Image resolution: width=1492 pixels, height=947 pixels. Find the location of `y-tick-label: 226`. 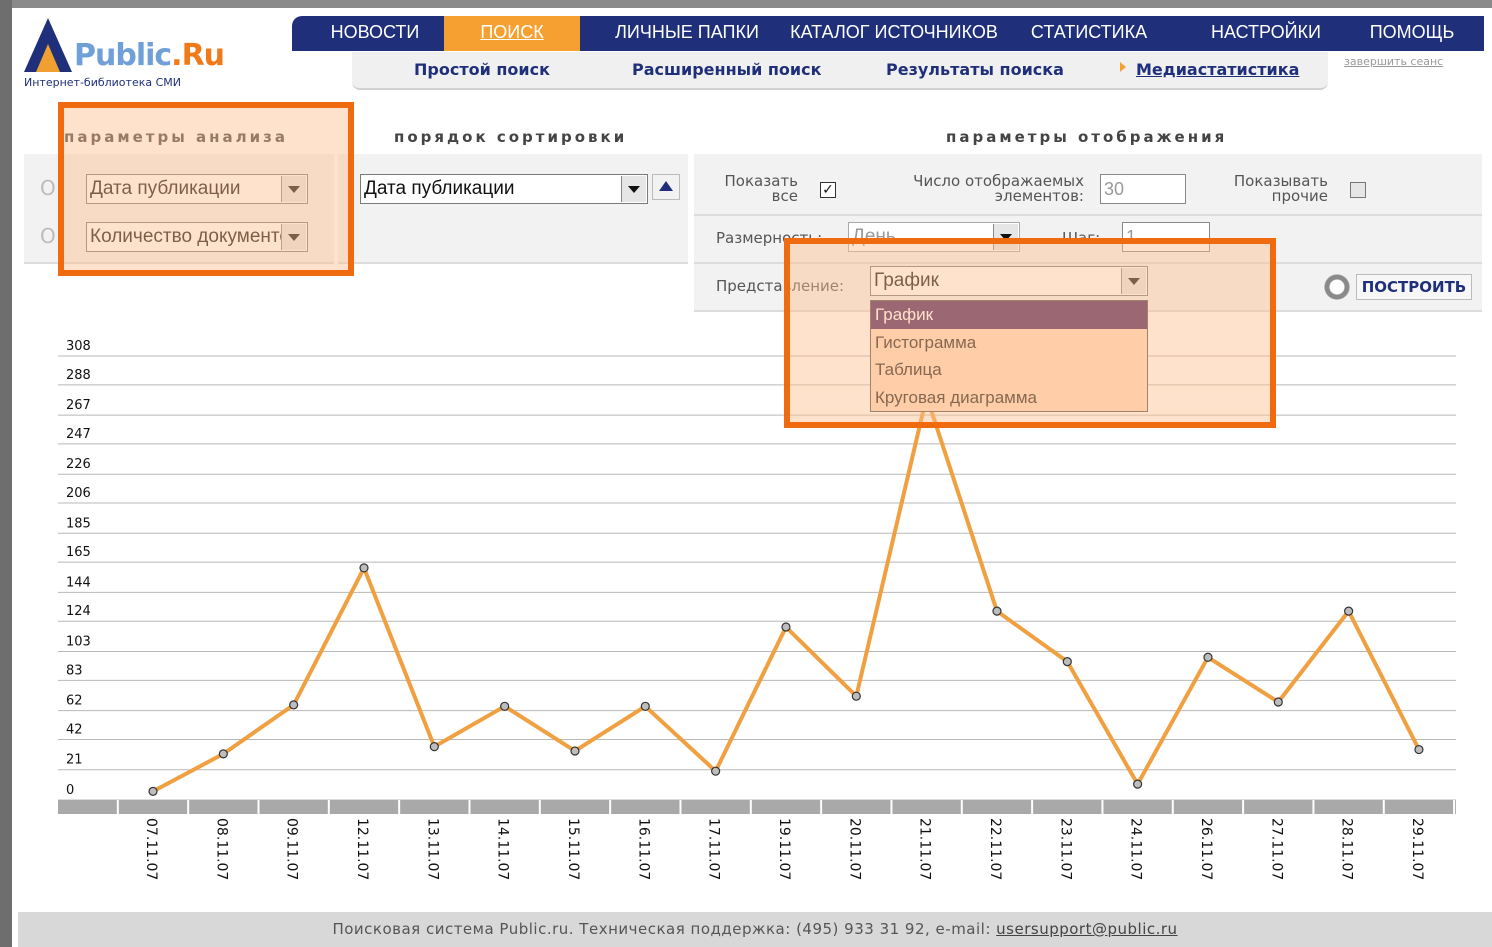

y-tick-label: 226 is located at coordinates (78, 464).